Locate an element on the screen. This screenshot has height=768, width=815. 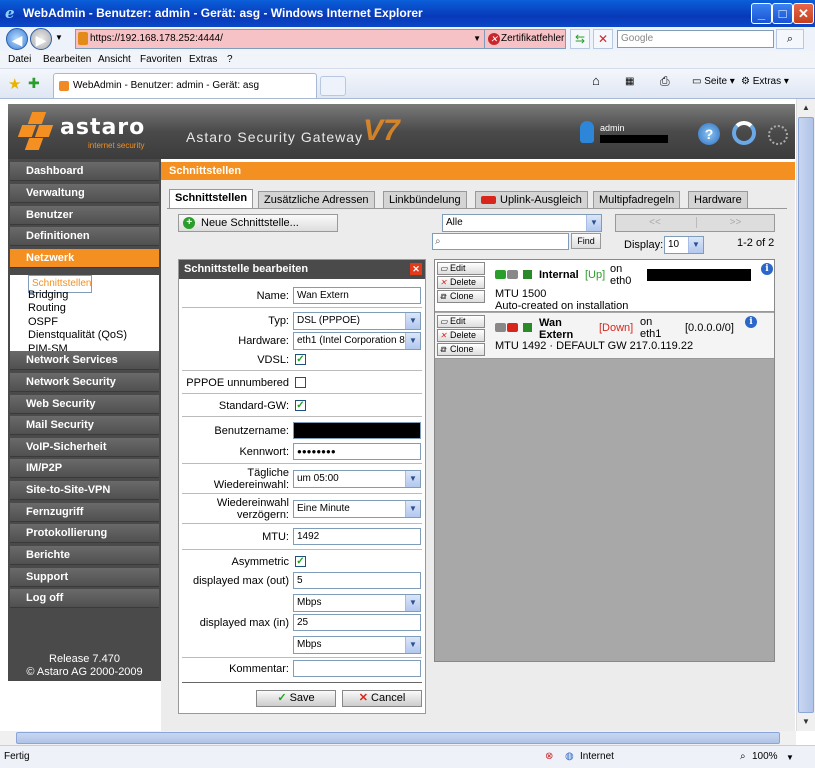
hardware-select: eth1 (Intel Corporation 82 ▼ is located at coordinates (357, 341).